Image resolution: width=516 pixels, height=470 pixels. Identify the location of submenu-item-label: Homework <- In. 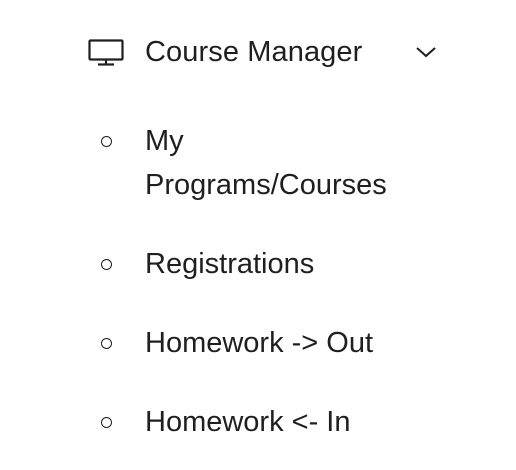
(248, 422).